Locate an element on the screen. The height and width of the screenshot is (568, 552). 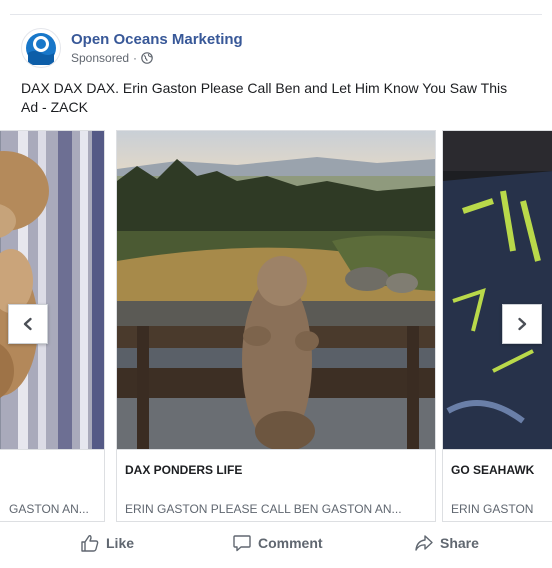
like-button: Like is located at coordinates (107, 543).